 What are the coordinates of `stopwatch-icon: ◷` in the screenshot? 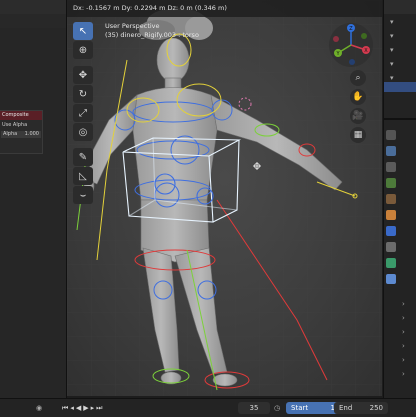 It's located at (277, 408).